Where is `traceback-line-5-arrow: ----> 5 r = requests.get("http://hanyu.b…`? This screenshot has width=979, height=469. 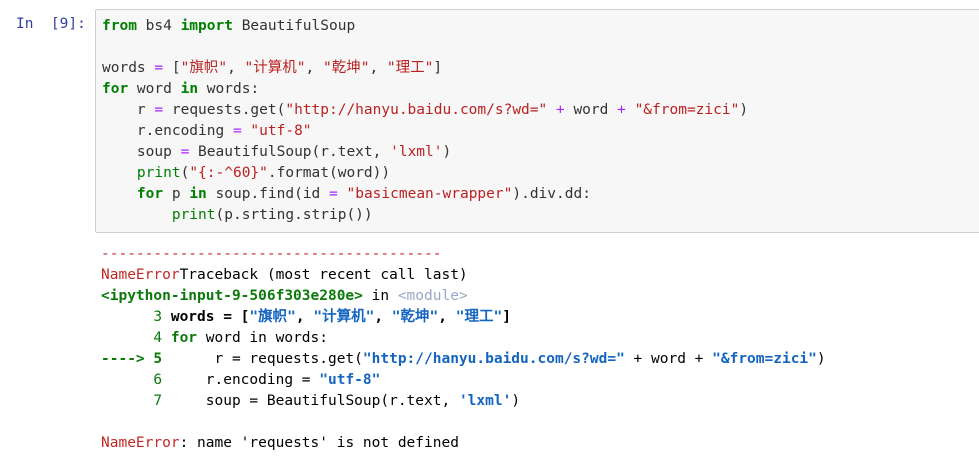 traceback-line-5-arrow: ----> 5 r = requests.get("http://hanyu.b… is located at coordinates (463, 359).